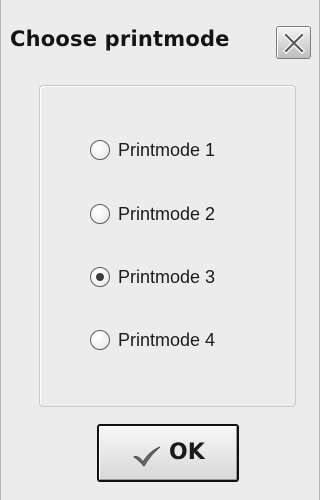  Describe the element at coordinates (166, 340) in the screenshot. I see `radio-label: Printmode 4` at that location.